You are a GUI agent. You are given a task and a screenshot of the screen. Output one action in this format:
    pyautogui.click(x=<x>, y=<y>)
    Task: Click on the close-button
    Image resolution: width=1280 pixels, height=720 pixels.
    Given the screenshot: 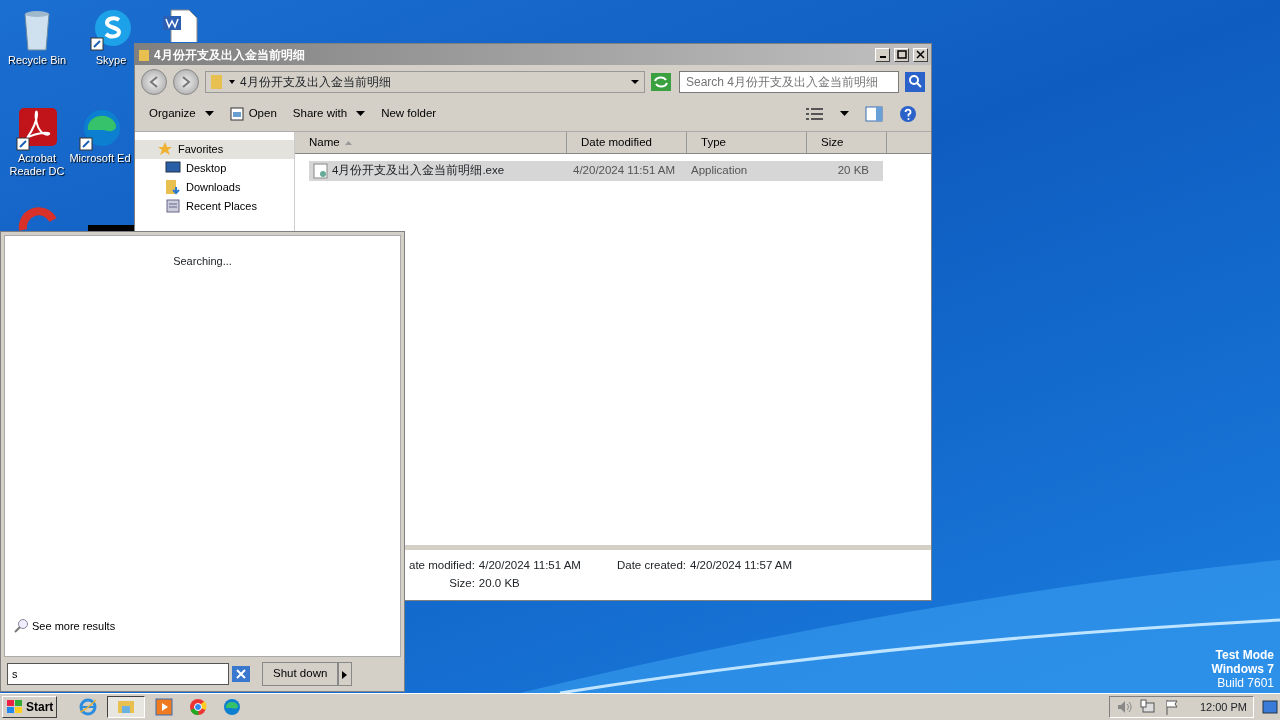 What is the action you would take?
    pyautogui.click(x=920, y=54)
    